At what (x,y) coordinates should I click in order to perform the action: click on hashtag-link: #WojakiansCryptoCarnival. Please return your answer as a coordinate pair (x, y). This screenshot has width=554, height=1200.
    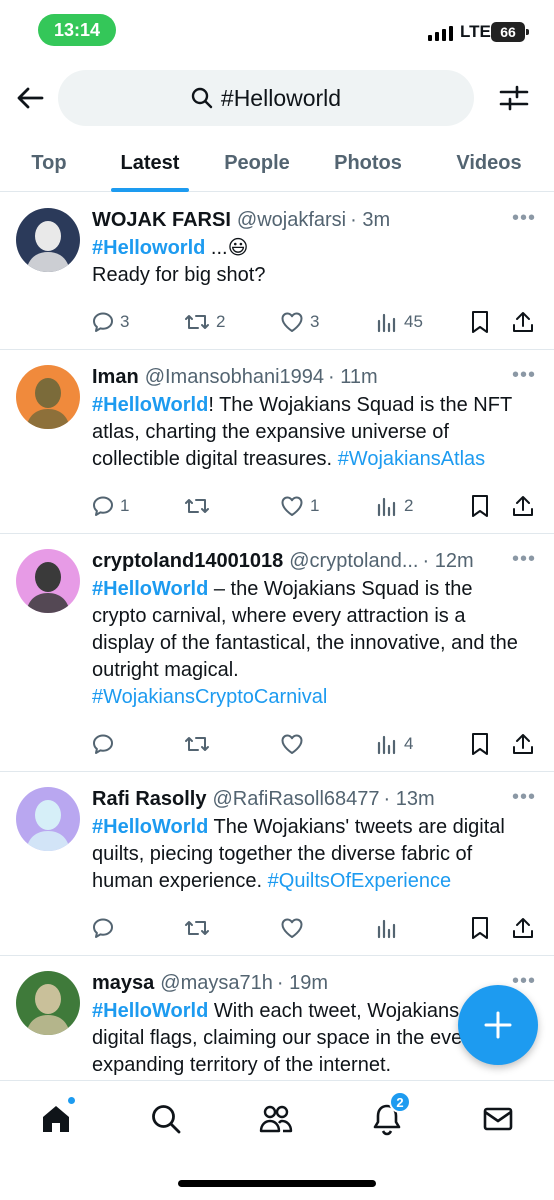
    Looking at the image, I should click on (209, 697).